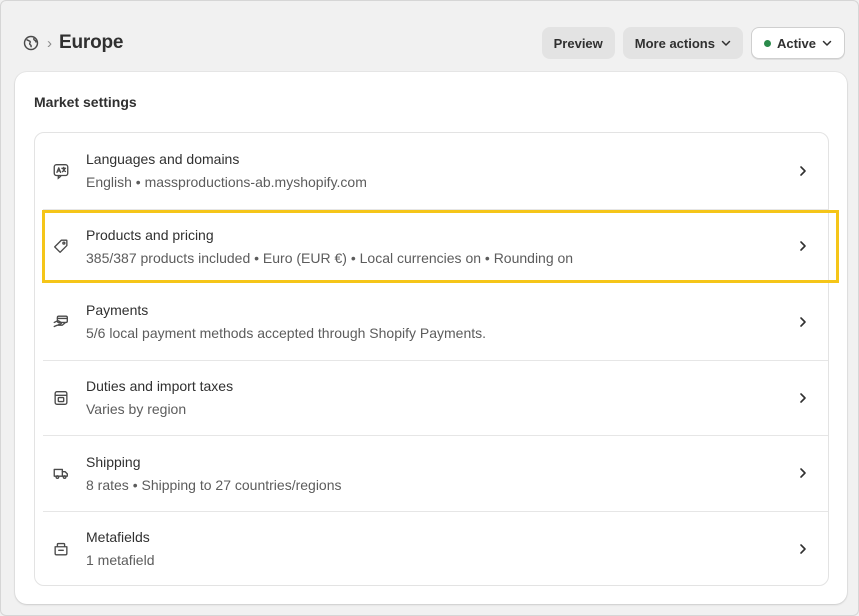  I want to click on settings-row-duties-and-import-taxes: Duties and import taxes Varies by region, so click(431, 397).